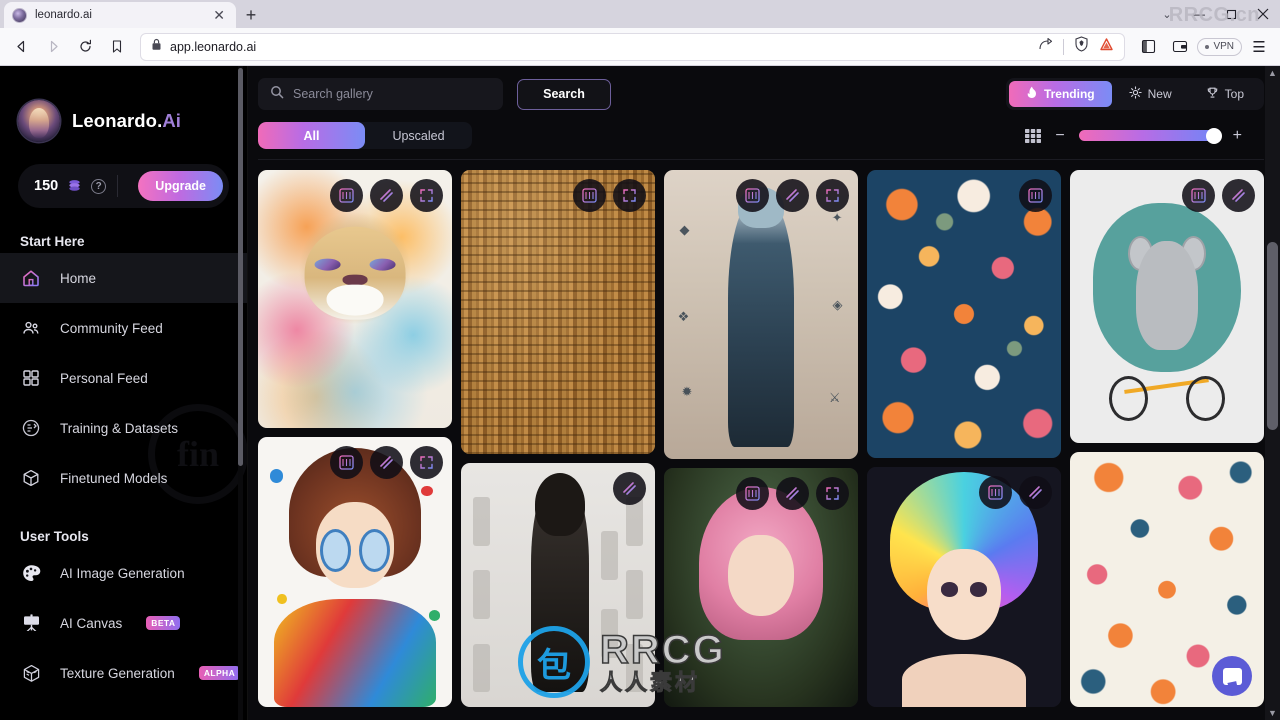 Image resolution: width=1280 pixels, height=720 pixels. What do you see at coordinates (558, 585) in the screenshot?
I see `gallery-card-dark-fantasy-sorceress-sheet` at bounding box center [558, 585].